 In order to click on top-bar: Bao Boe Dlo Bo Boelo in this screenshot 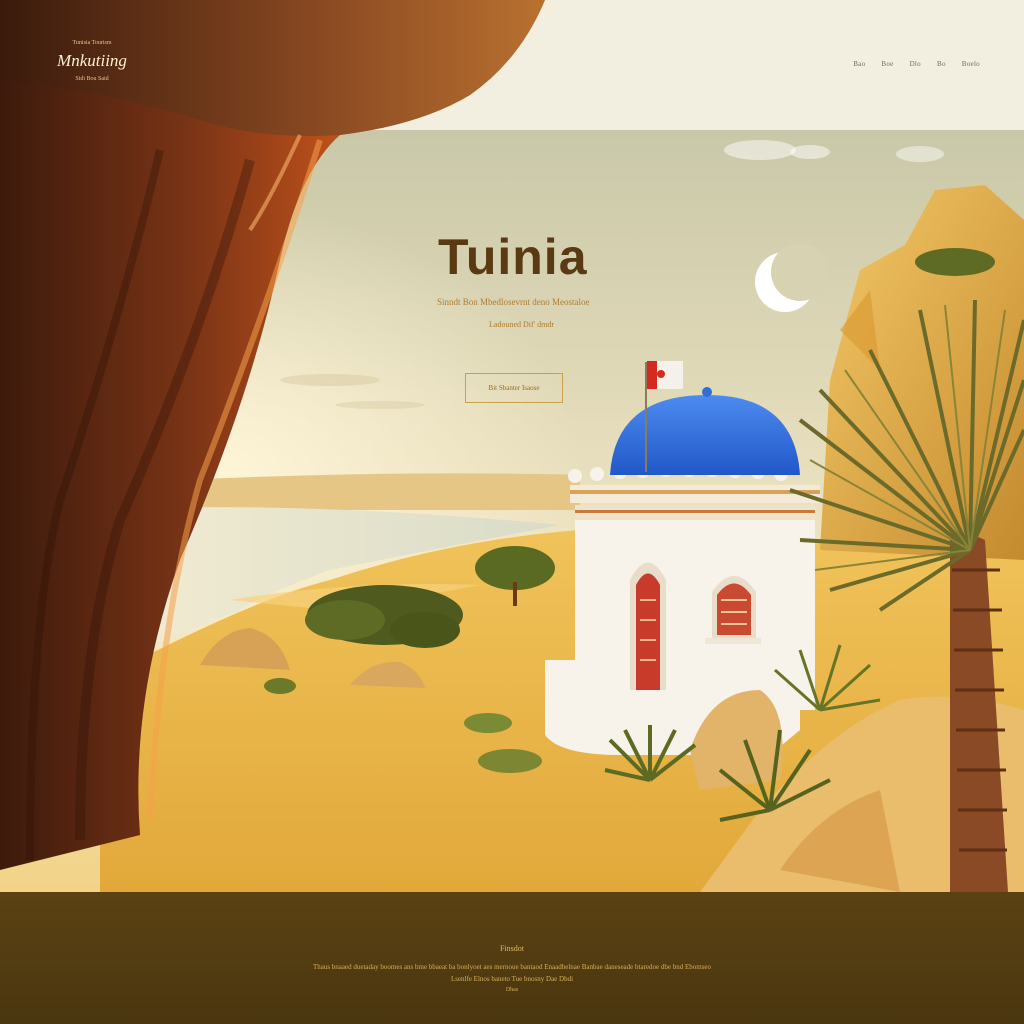, I will do `click(512, 65)`.